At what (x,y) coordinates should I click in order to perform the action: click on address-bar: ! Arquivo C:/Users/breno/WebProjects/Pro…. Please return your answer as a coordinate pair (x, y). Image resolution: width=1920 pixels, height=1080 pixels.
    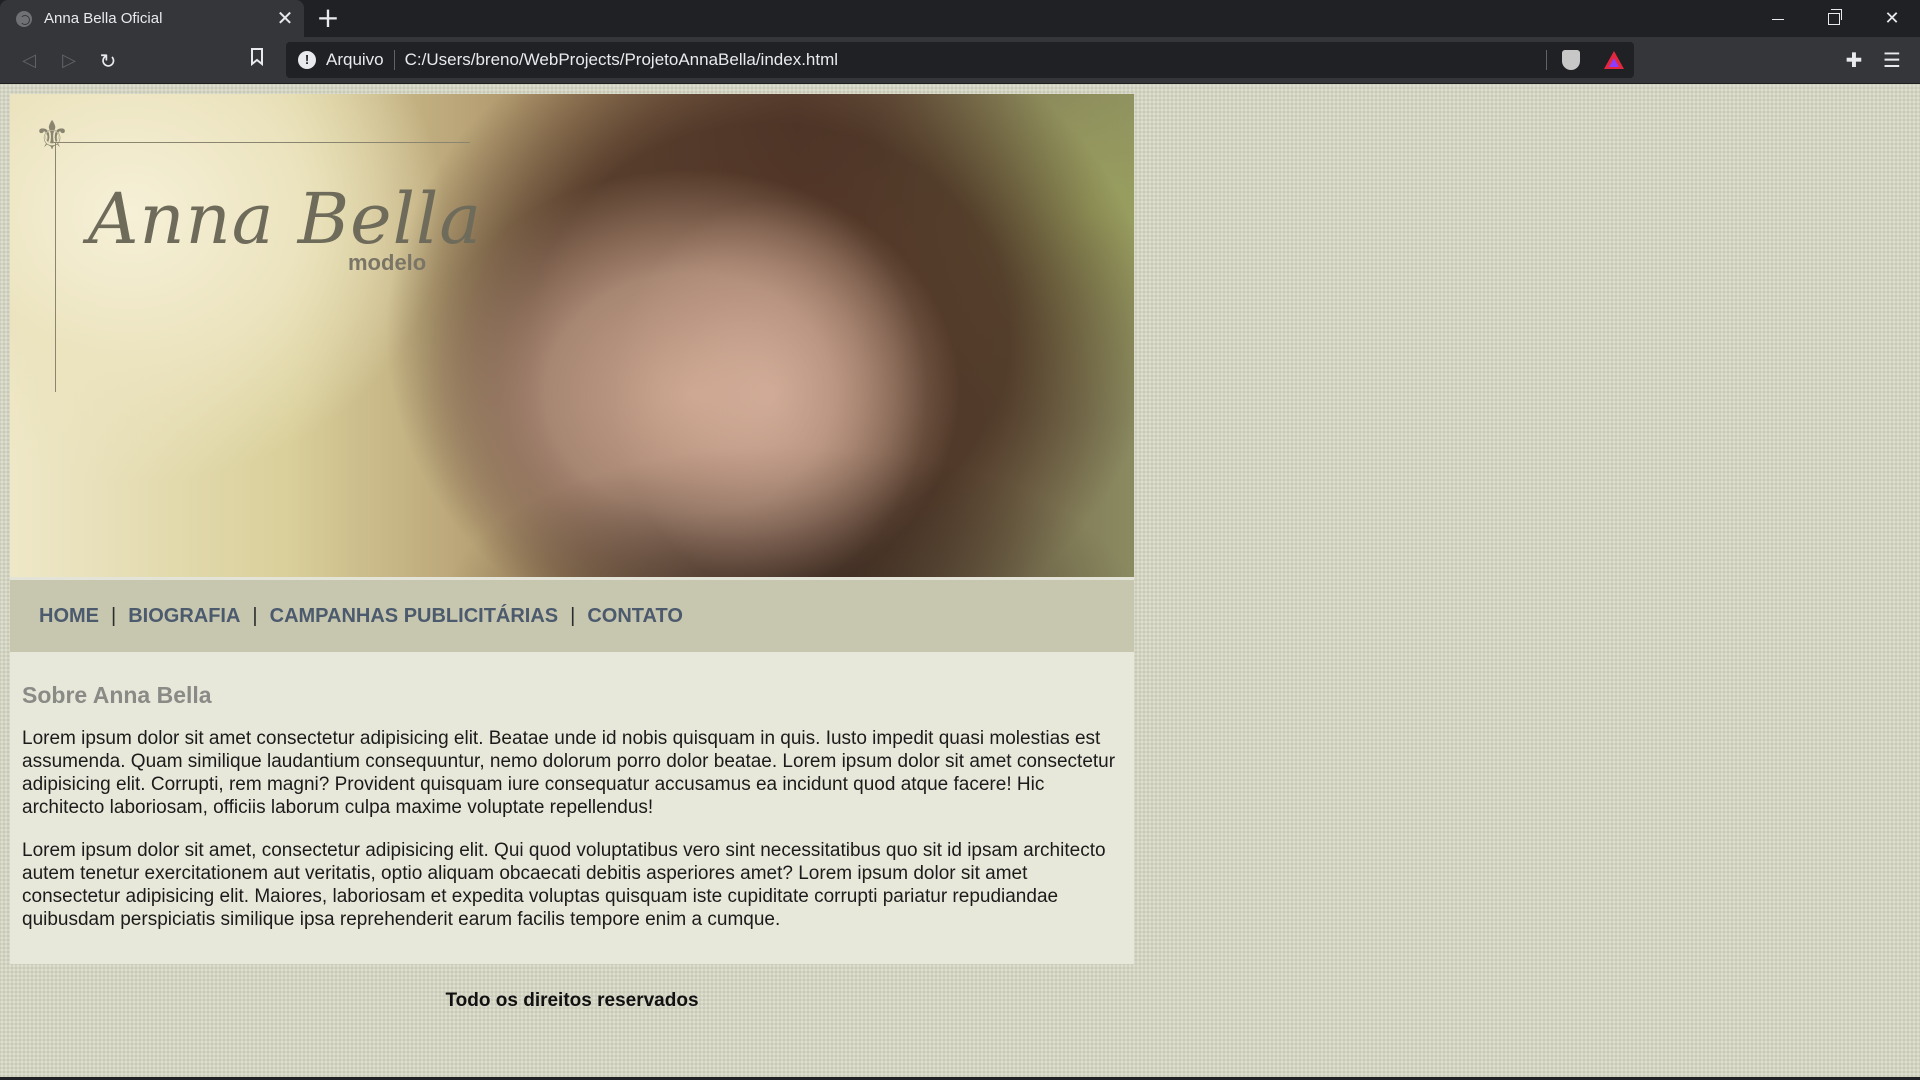
    Looking at the image, I should click on (960, 60).